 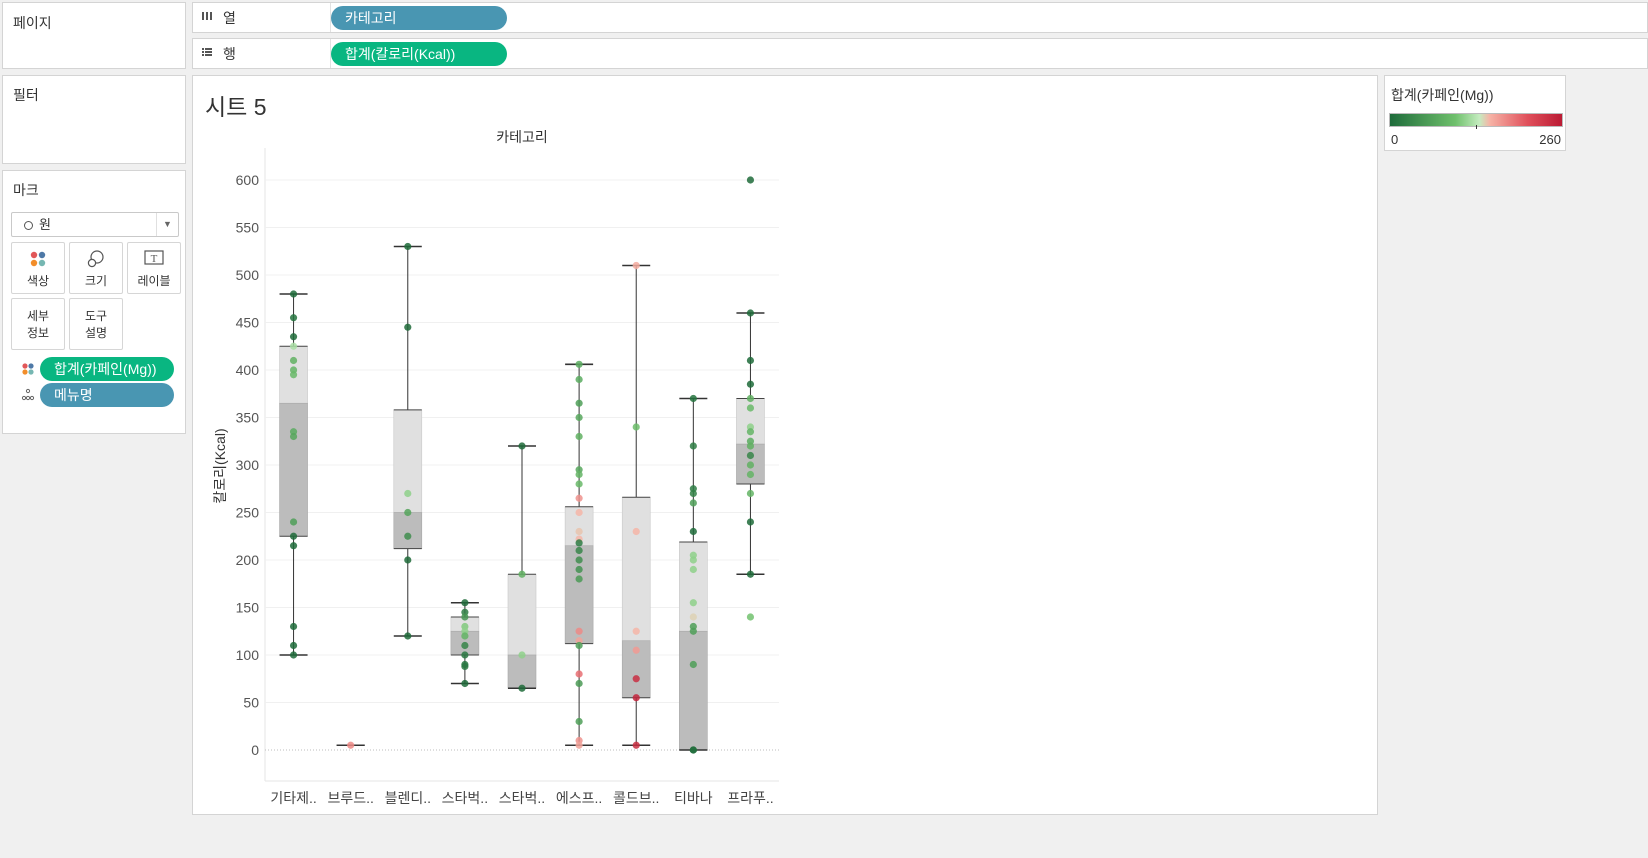 I want to click on label-button: T 레이블, so click(x=154, y=268).